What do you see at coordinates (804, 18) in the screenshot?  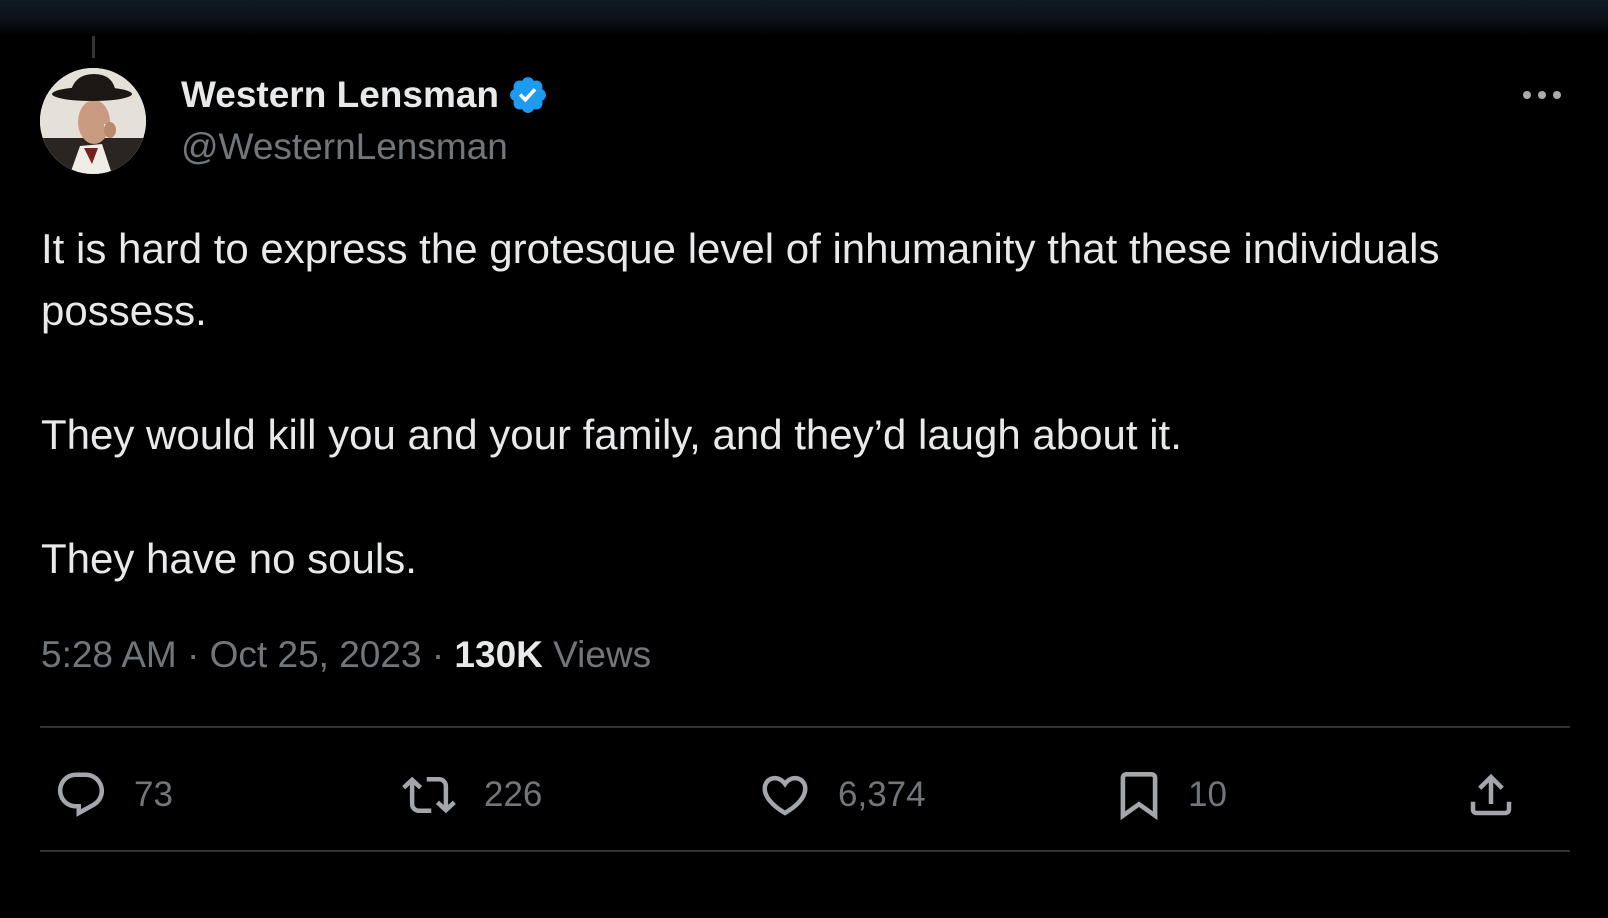 I see `top-bar` at bounding box center [804, 18].